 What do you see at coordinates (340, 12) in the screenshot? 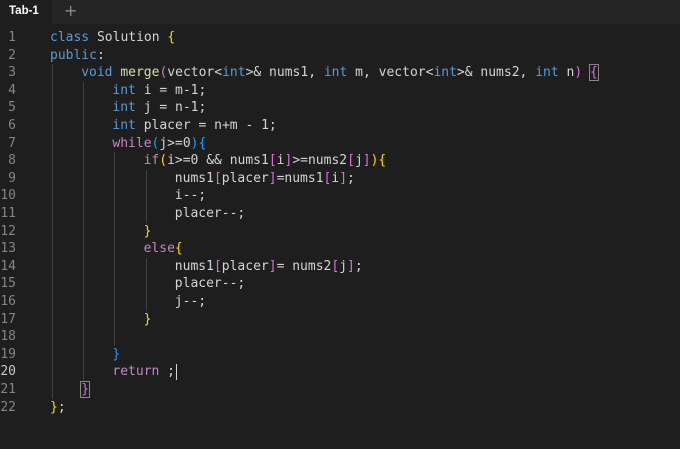
I see `tab-bar: Tab-1 +` at bounding box center [340, 12].